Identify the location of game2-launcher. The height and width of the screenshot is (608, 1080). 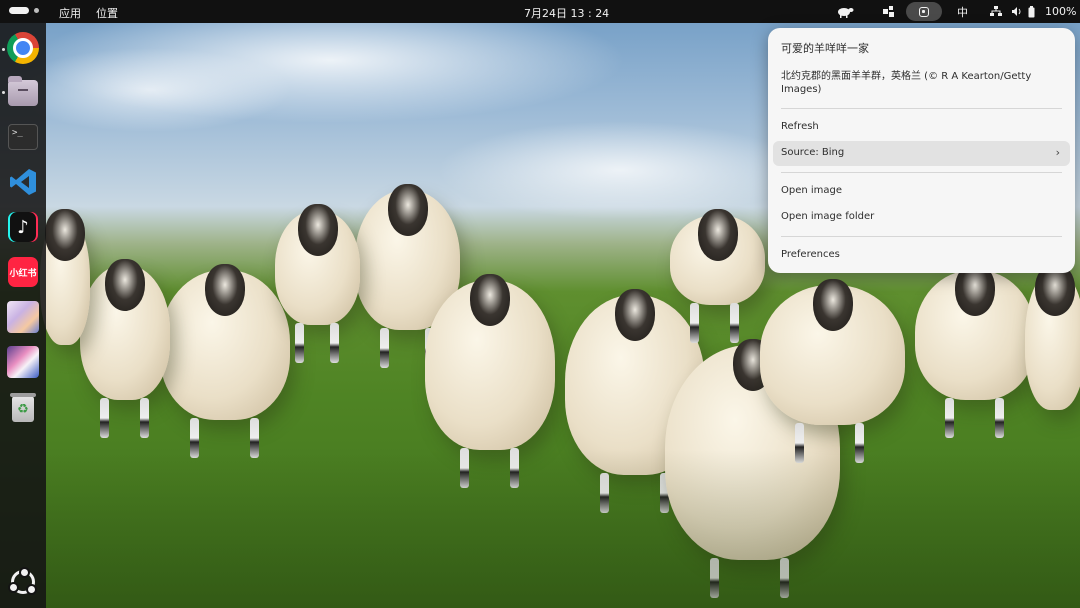
(23, 362).